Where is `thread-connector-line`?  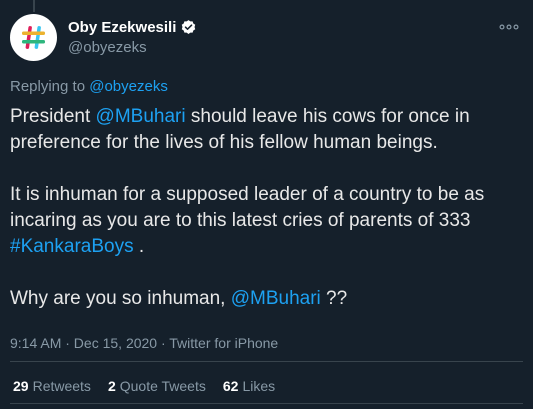
thread-connector-line is located at coordinates (34, 6).